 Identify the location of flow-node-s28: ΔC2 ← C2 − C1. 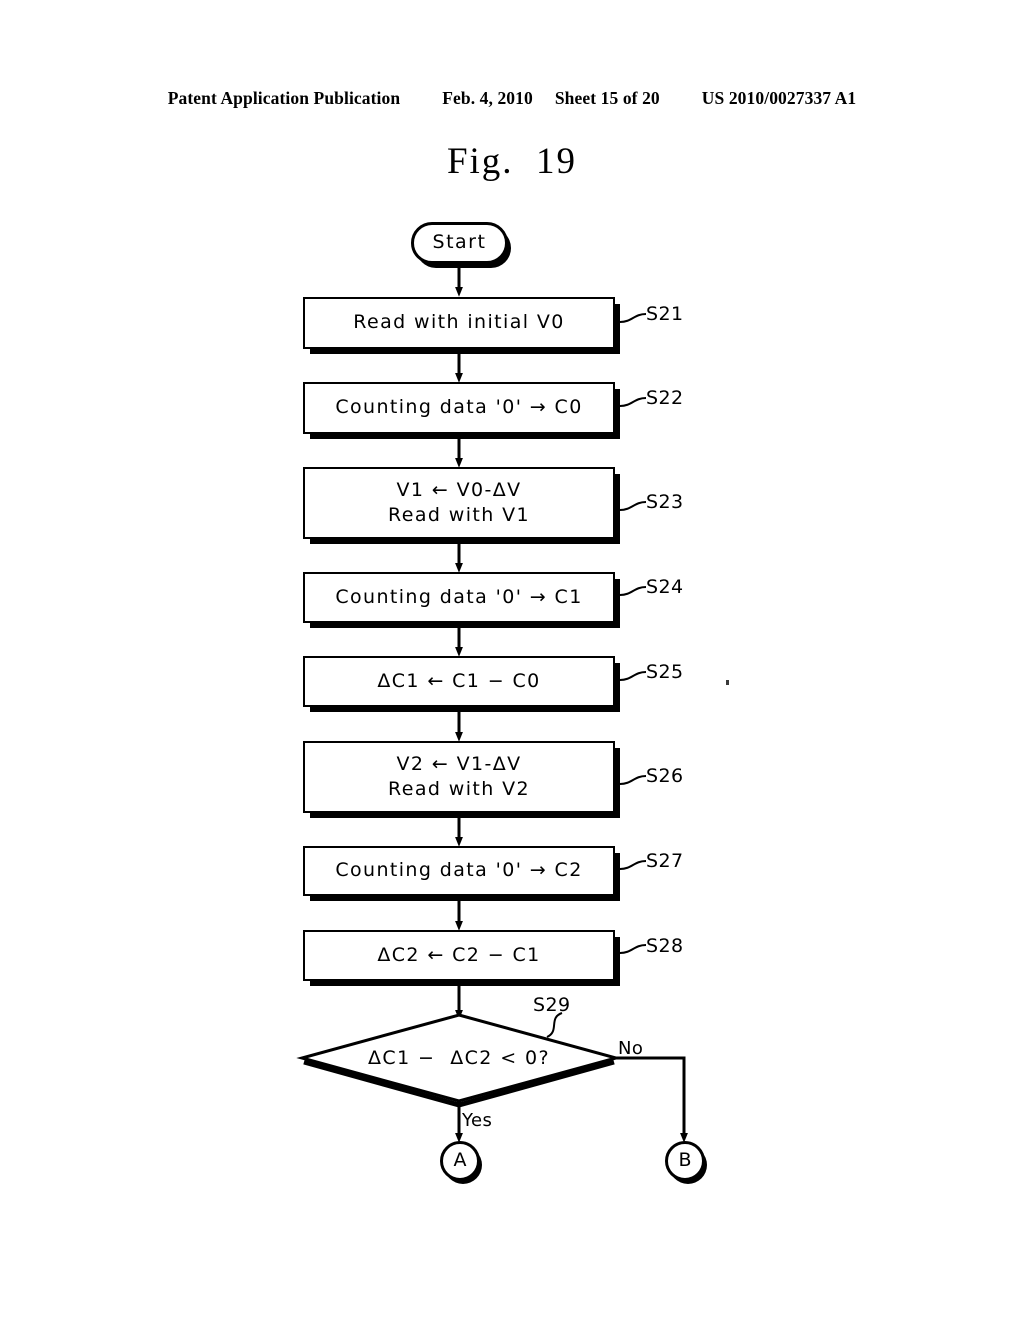
(459, 955).